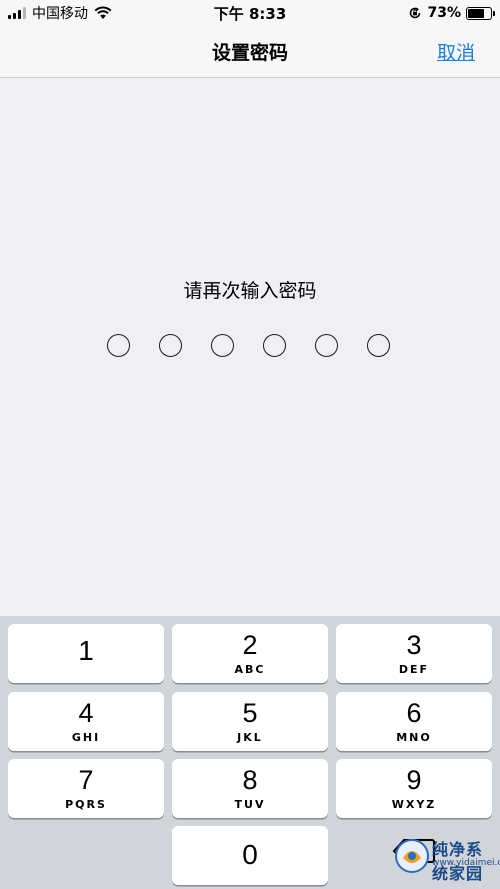 Image resolution: width=500 pixels, height=889 pixels. What do you see at coordinates (250, 346) in the screenshot?
I see `passcode-dots` at bounding box center [250, 346].